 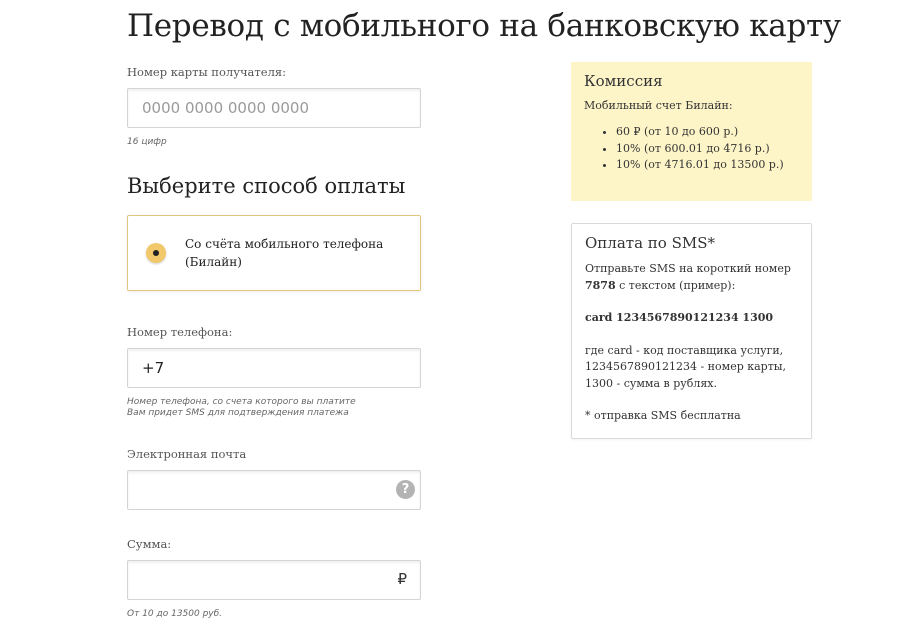 I want to click on sms-intro-suffix: с текстом (пример):, so click(x=675, y=285).